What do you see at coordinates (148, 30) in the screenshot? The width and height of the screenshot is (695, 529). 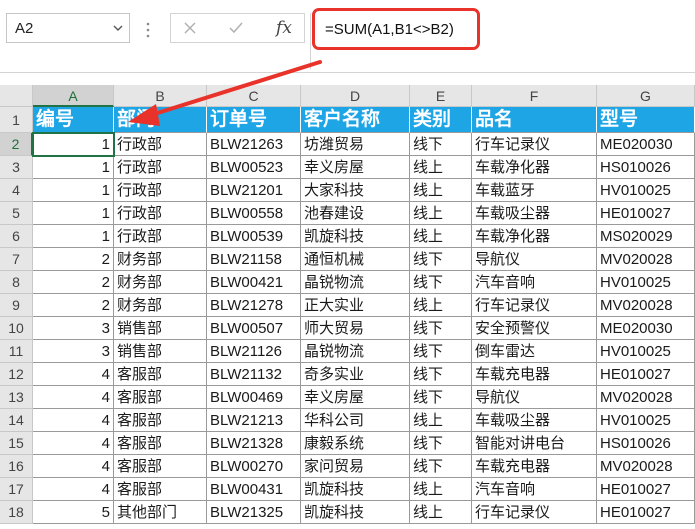 I see `drag-handle-icon` at bounding box center [148, 30].